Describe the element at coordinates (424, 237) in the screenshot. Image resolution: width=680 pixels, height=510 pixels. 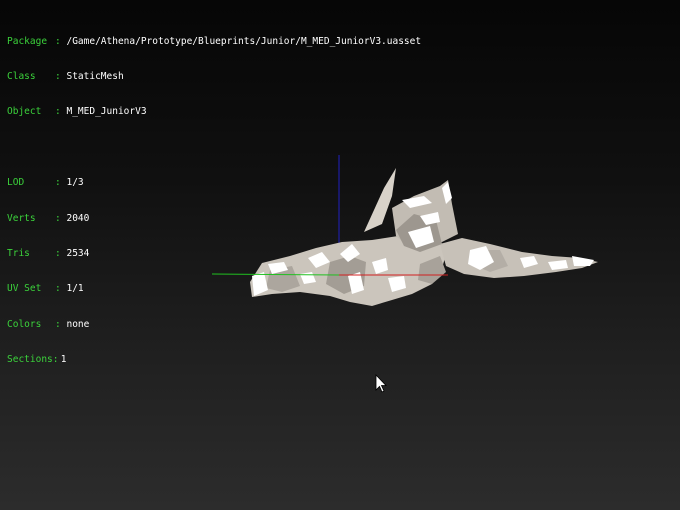
I see `static-mesh-model` at that location.